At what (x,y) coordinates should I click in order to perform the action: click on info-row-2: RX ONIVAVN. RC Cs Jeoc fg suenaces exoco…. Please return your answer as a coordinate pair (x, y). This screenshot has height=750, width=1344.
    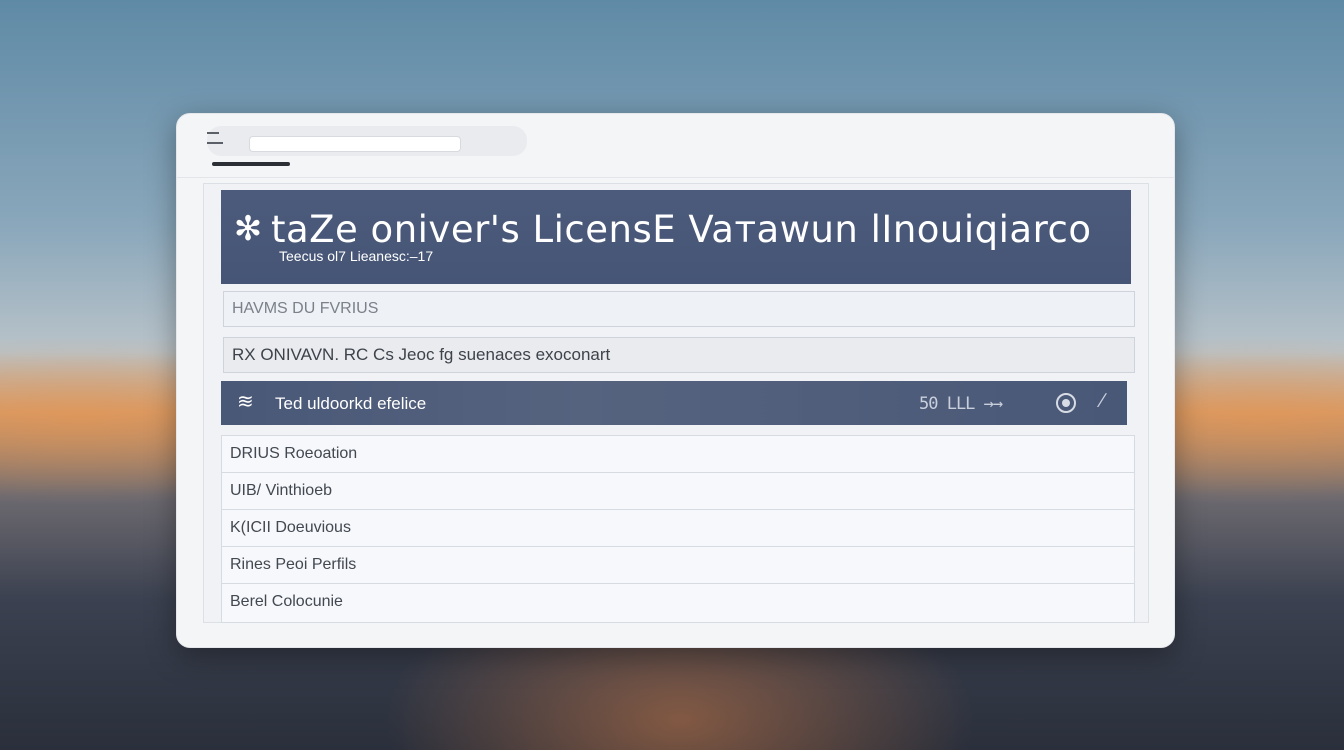
    Looking at the image, I should click on (679, 355).